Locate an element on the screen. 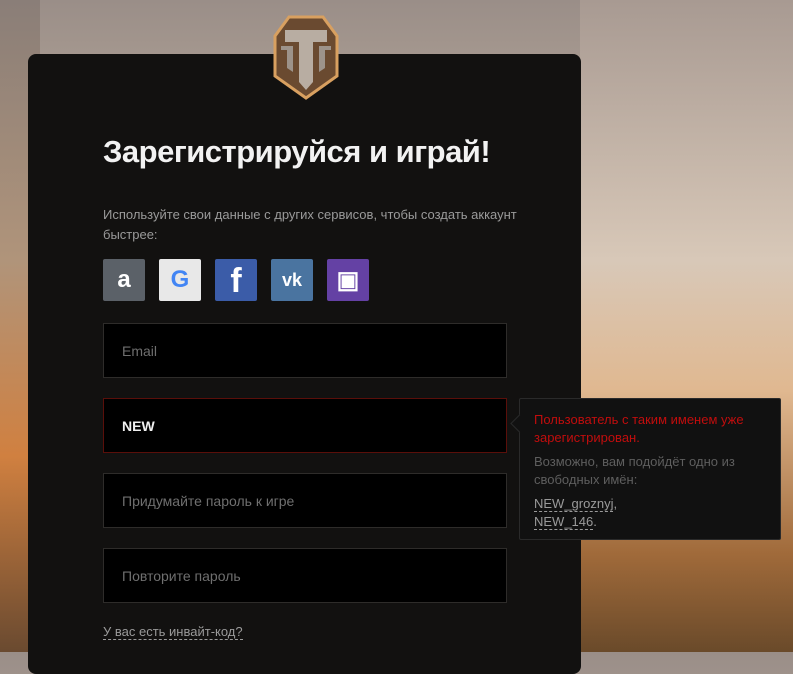 The width and height of the screenshot is (793, 674). social-login-row: a G f vk ▣ is located at coordinates (236, 280).